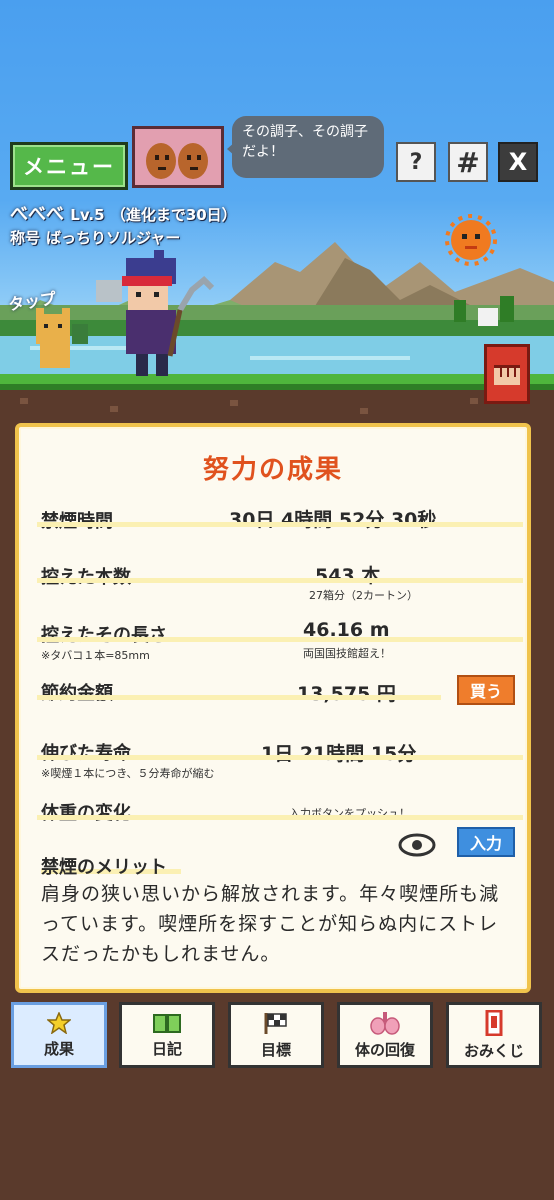 The width and height of the screenshot is (554, 1200). What do you see at coordinates (104, 635) in the screenshot?
I see `length-label: 控えたその長さ` at bounding box center [104, 635].